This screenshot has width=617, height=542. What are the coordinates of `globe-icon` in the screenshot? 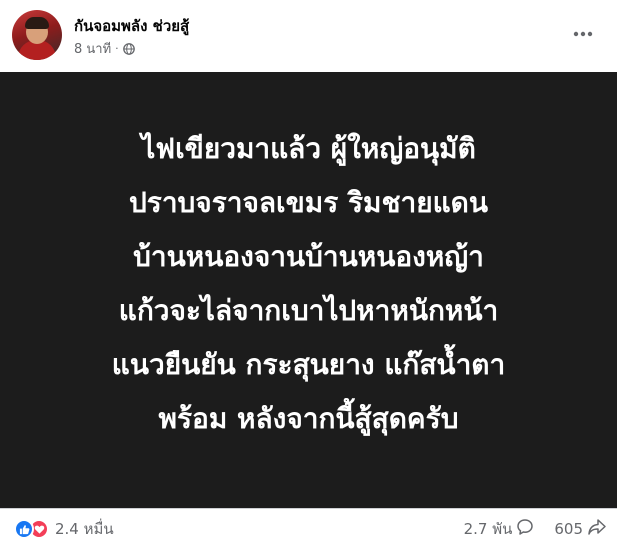 It's located at (128, 48).